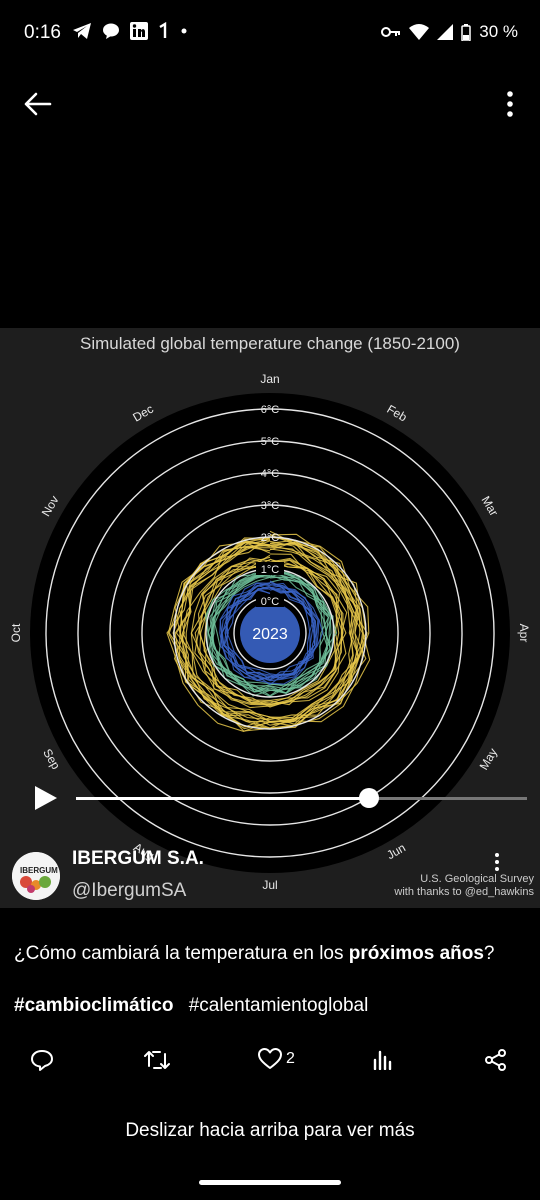  What do you see at coordinates (369, 798) in the screenshot?
I see `video-progress-thumb` at bounding box center [369, 798].